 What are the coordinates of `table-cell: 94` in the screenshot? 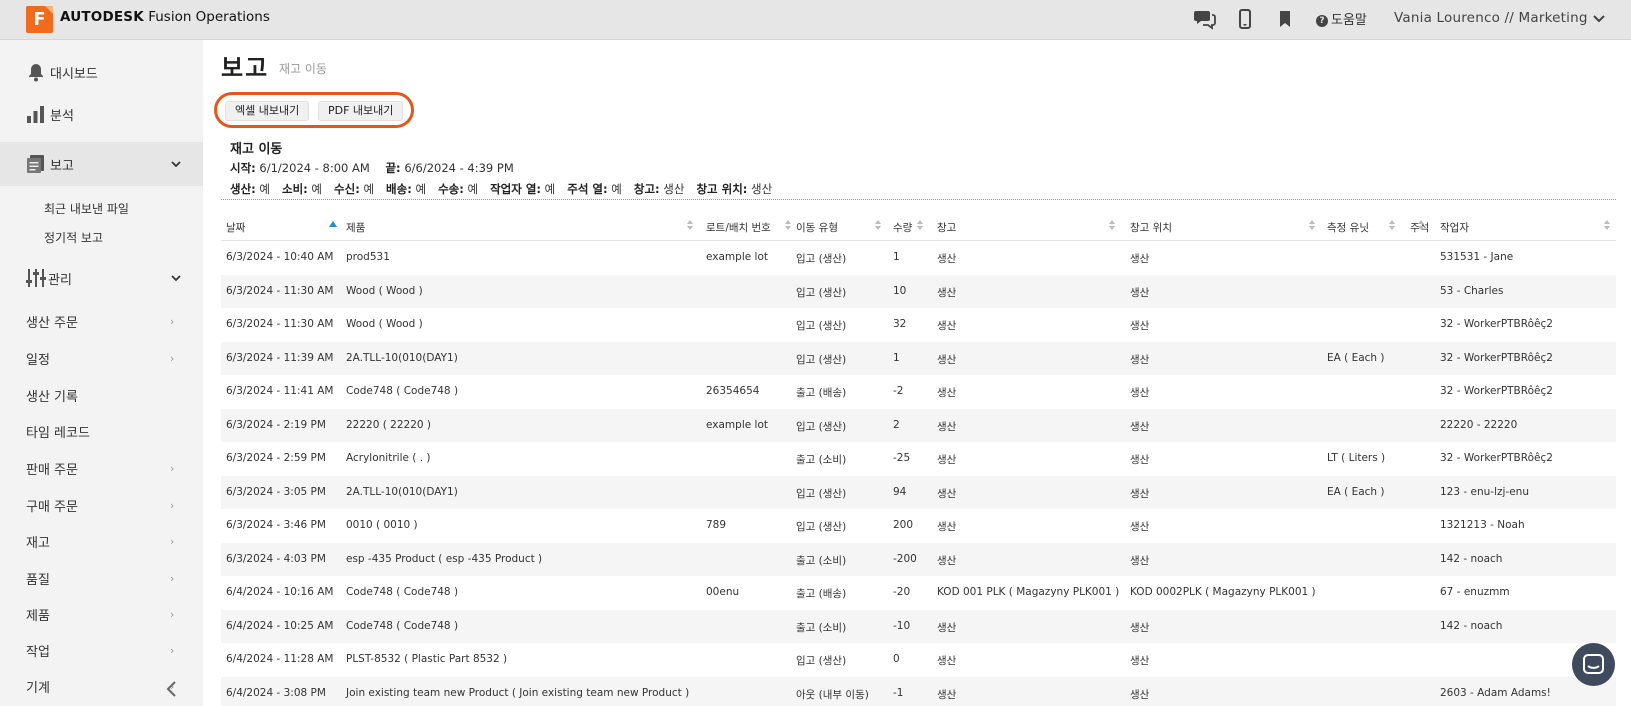 It's located at (900, 491).